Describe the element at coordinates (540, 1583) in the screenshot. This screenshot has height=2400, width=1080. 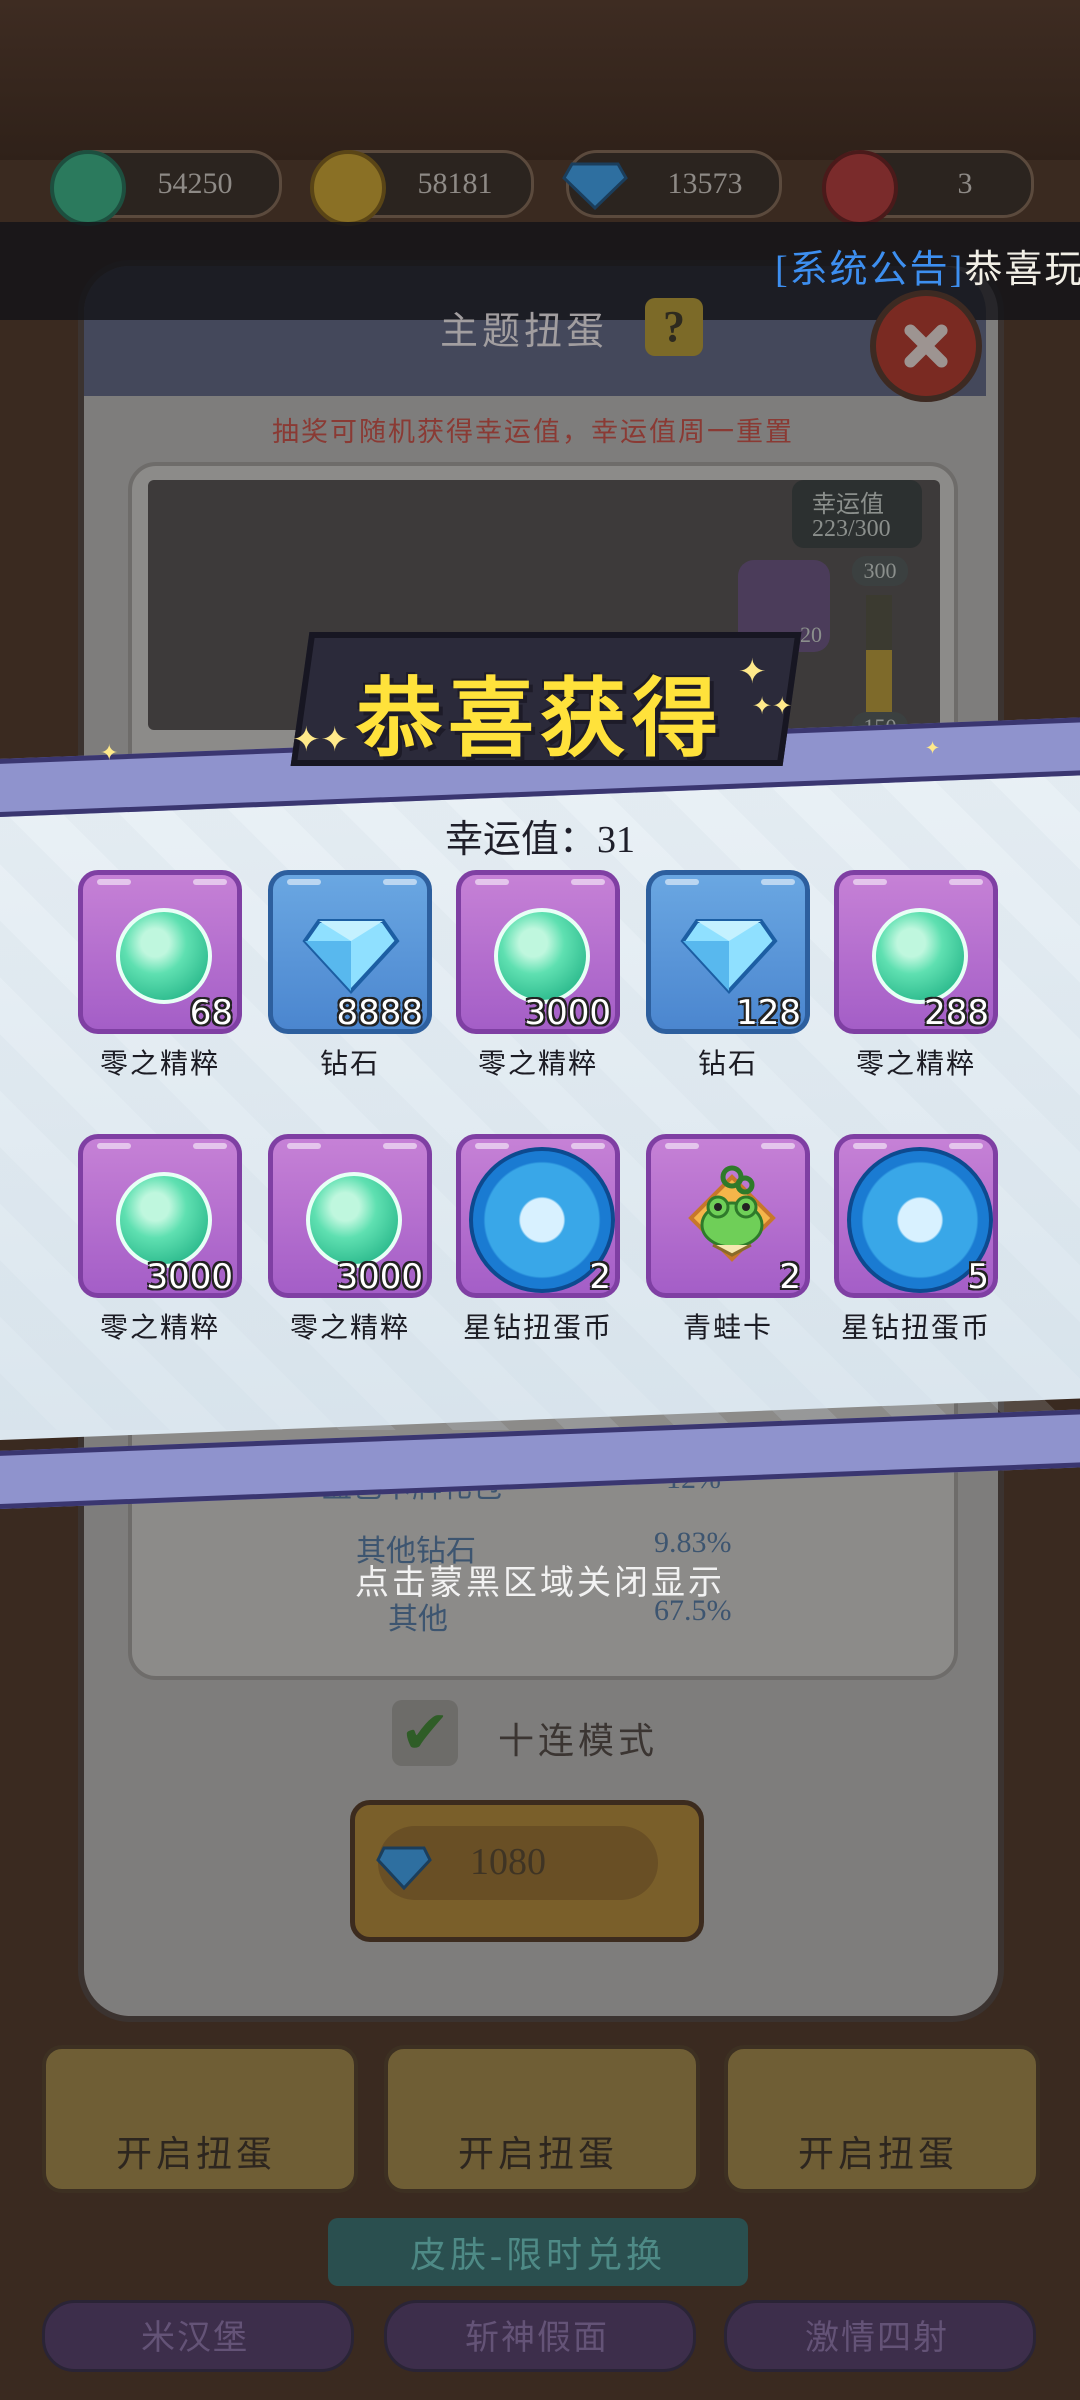
I see `close-hint-text: 点击蒙黑区域关闭显示` at that location.